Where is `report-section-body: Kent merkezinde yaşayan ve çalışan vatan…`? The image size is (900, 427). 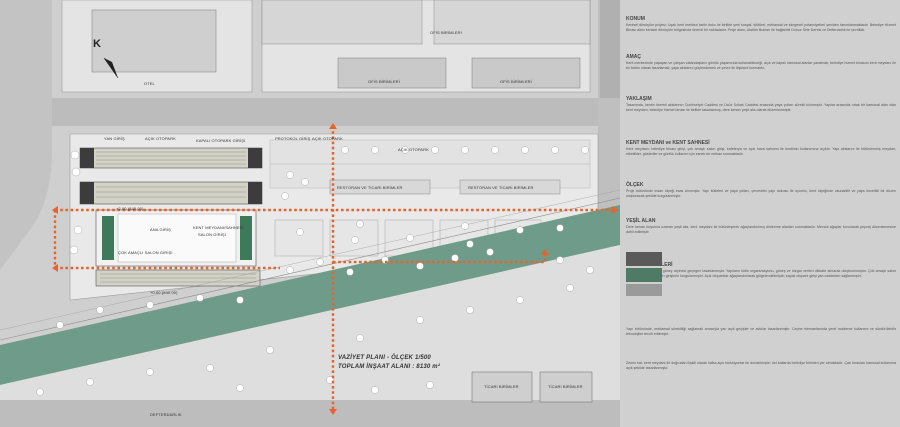
report-section-body: Kent merkezinde yaşayan ve çalışan vatan… is located at coordinates (761, 65).